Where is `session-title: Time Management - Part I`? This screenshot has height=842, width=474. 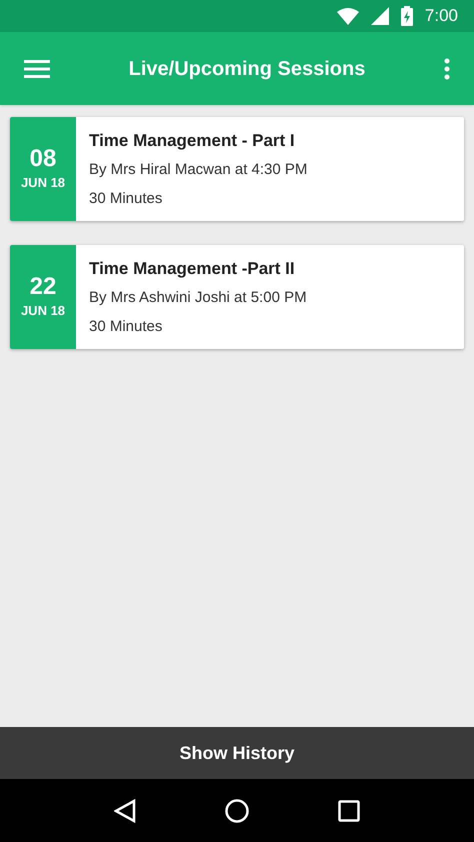 session-title: Time Management - Part I is located at coordinates (192, 141).